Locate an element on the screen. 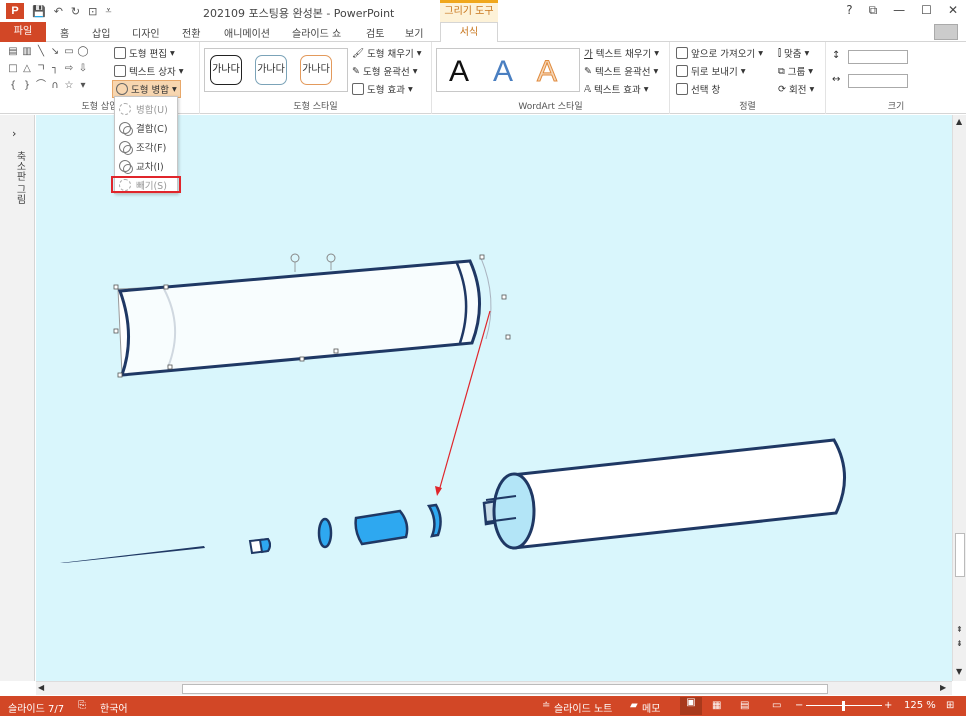 The height and width of the screenshot is (716, 966). wordart-gallery: A A A is located at coordinates (508, 70).